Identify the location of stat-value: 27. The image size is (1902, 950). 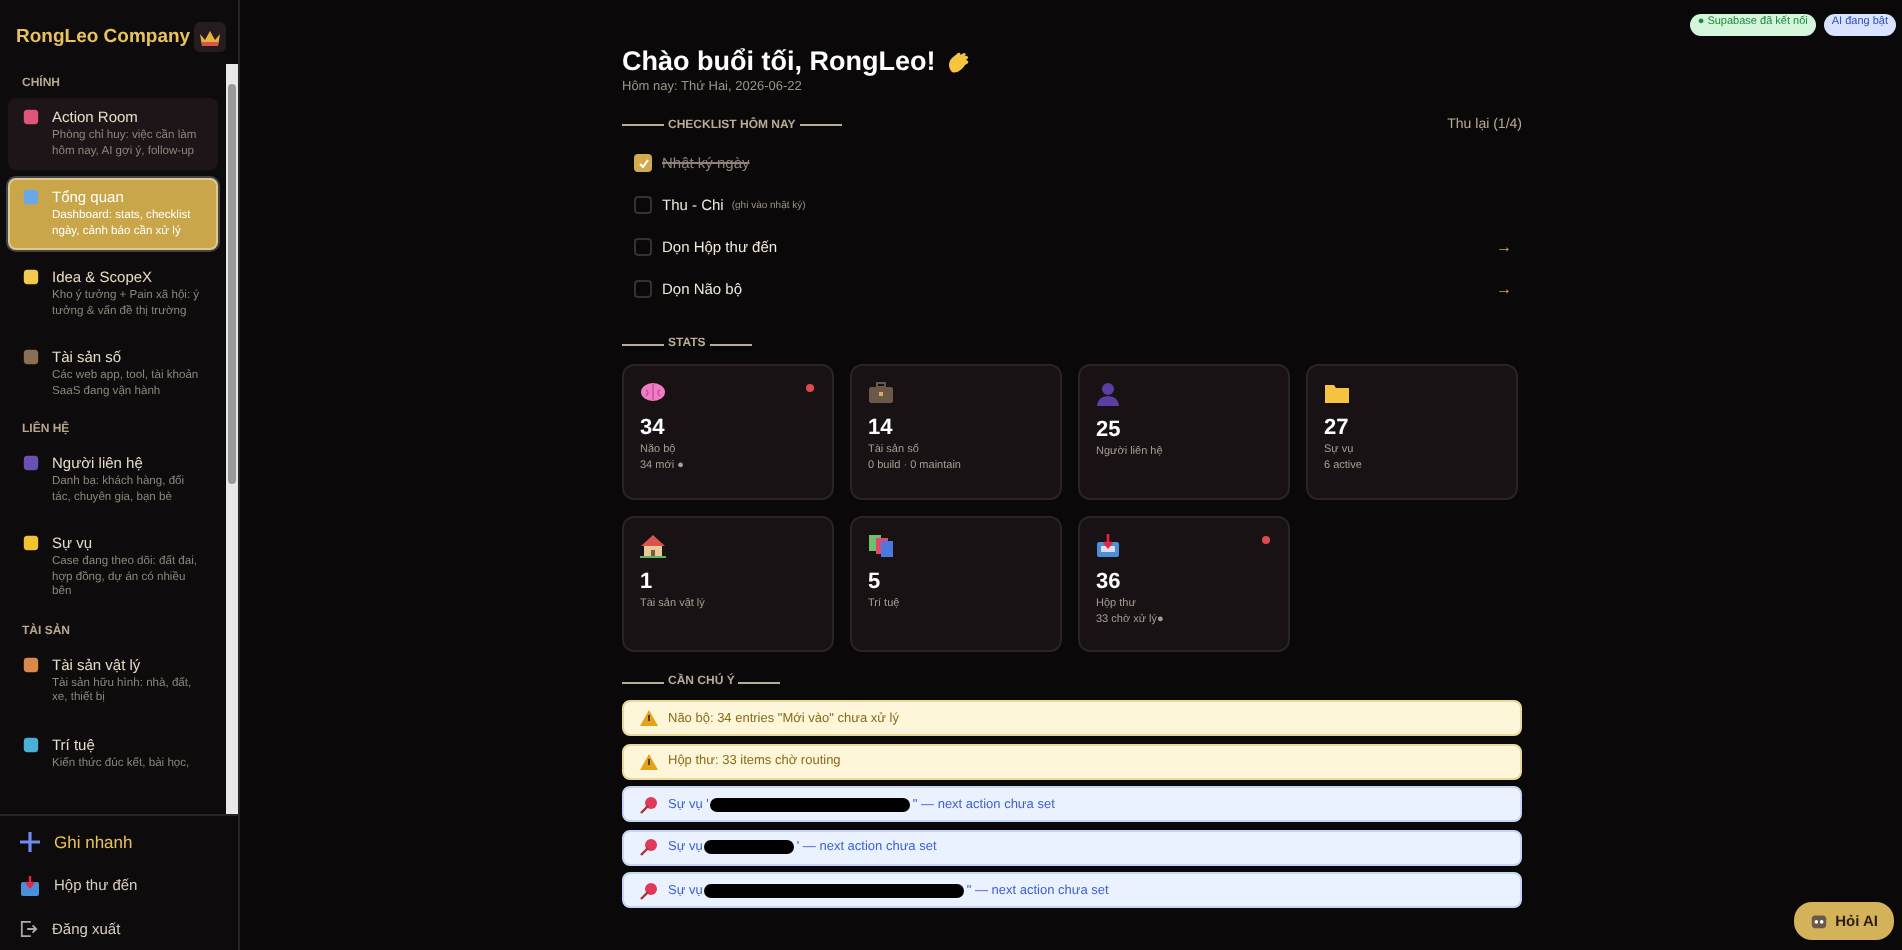
(1337, 428).